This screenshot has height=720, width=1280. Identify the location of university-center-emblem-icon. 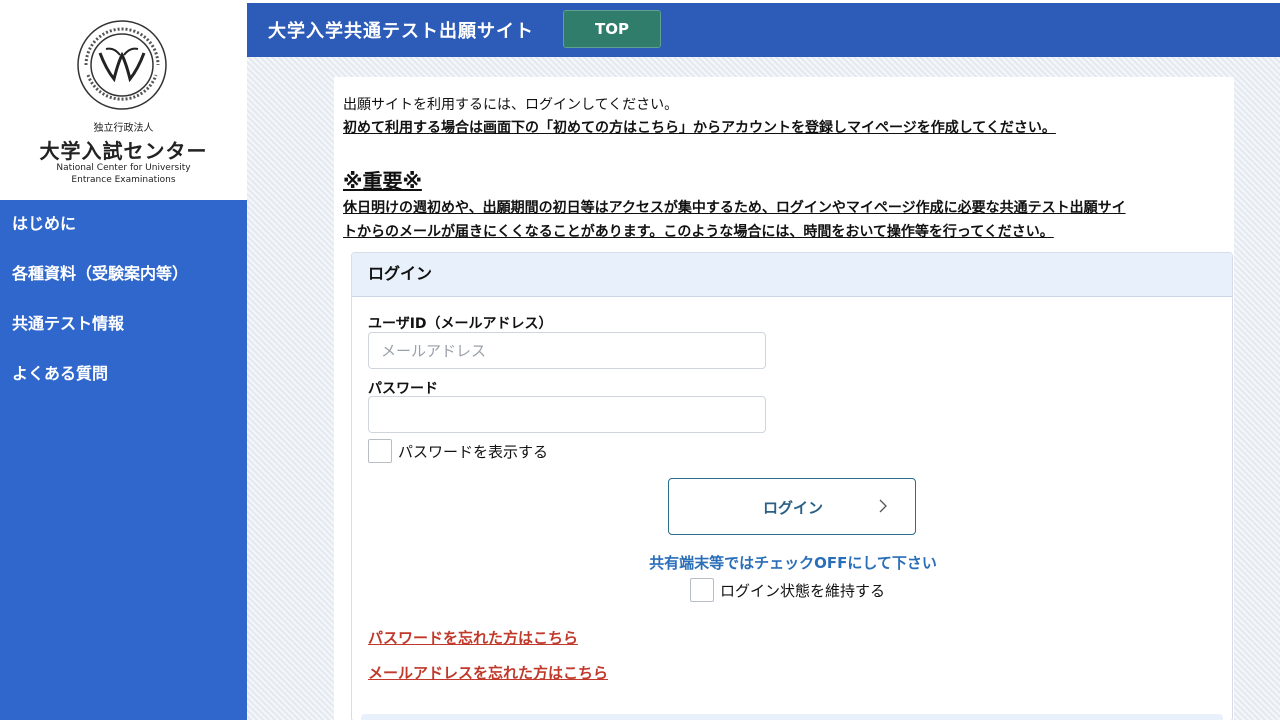
(122, 65).